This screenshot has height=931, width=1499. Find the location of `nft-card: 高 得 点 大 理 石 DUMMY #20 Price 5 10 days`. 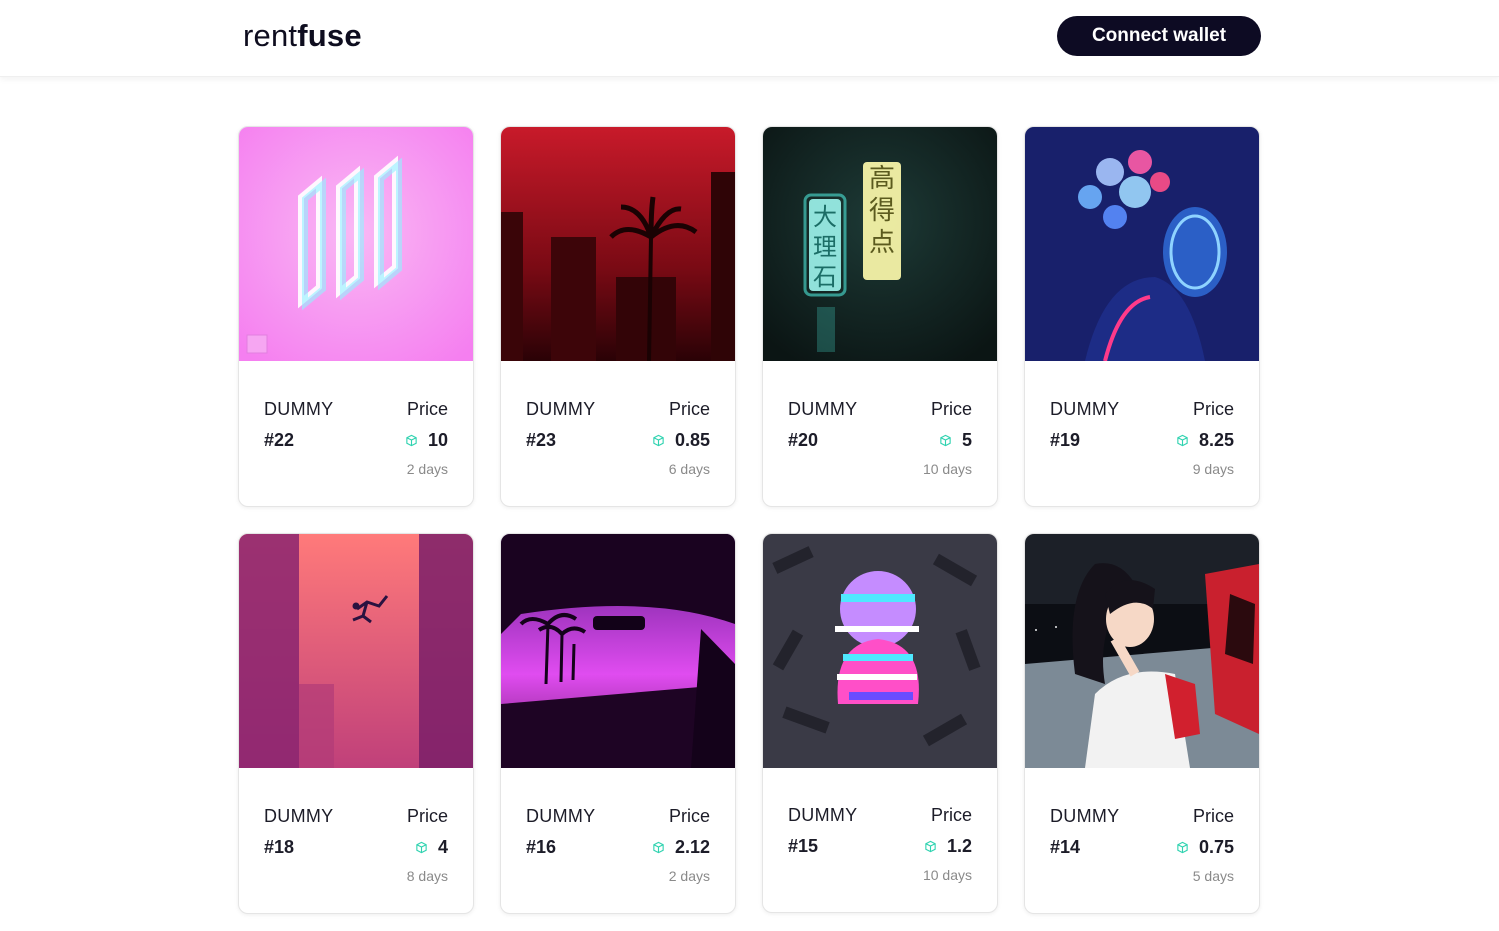

nft-card: 高 得 点 大 理 石 DUMMY #20 Price 5 10 days is located at coordinates (880, 316).